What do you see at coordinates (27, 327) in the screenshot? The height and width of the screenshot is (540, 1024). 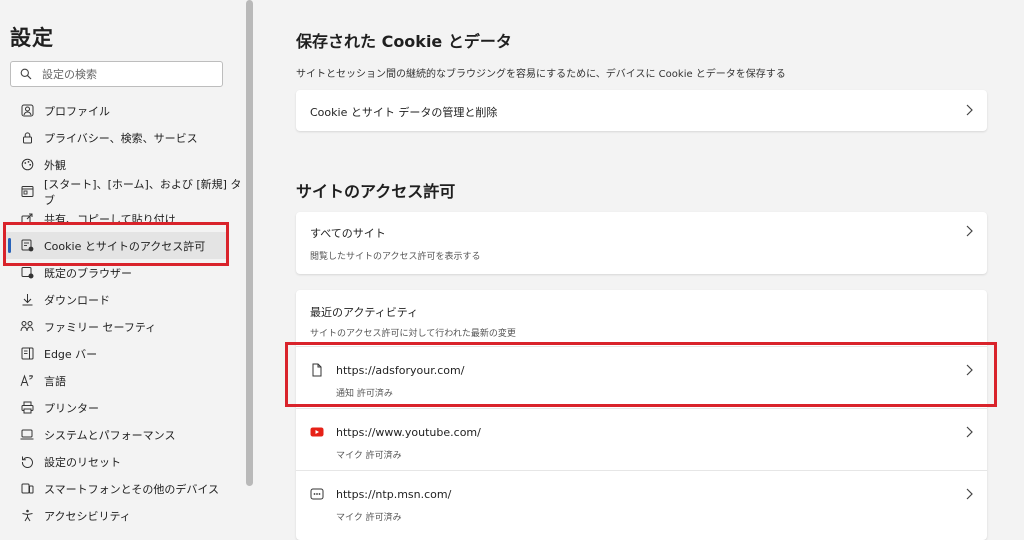 I see `family-icon` at bounding box center [27, 327].